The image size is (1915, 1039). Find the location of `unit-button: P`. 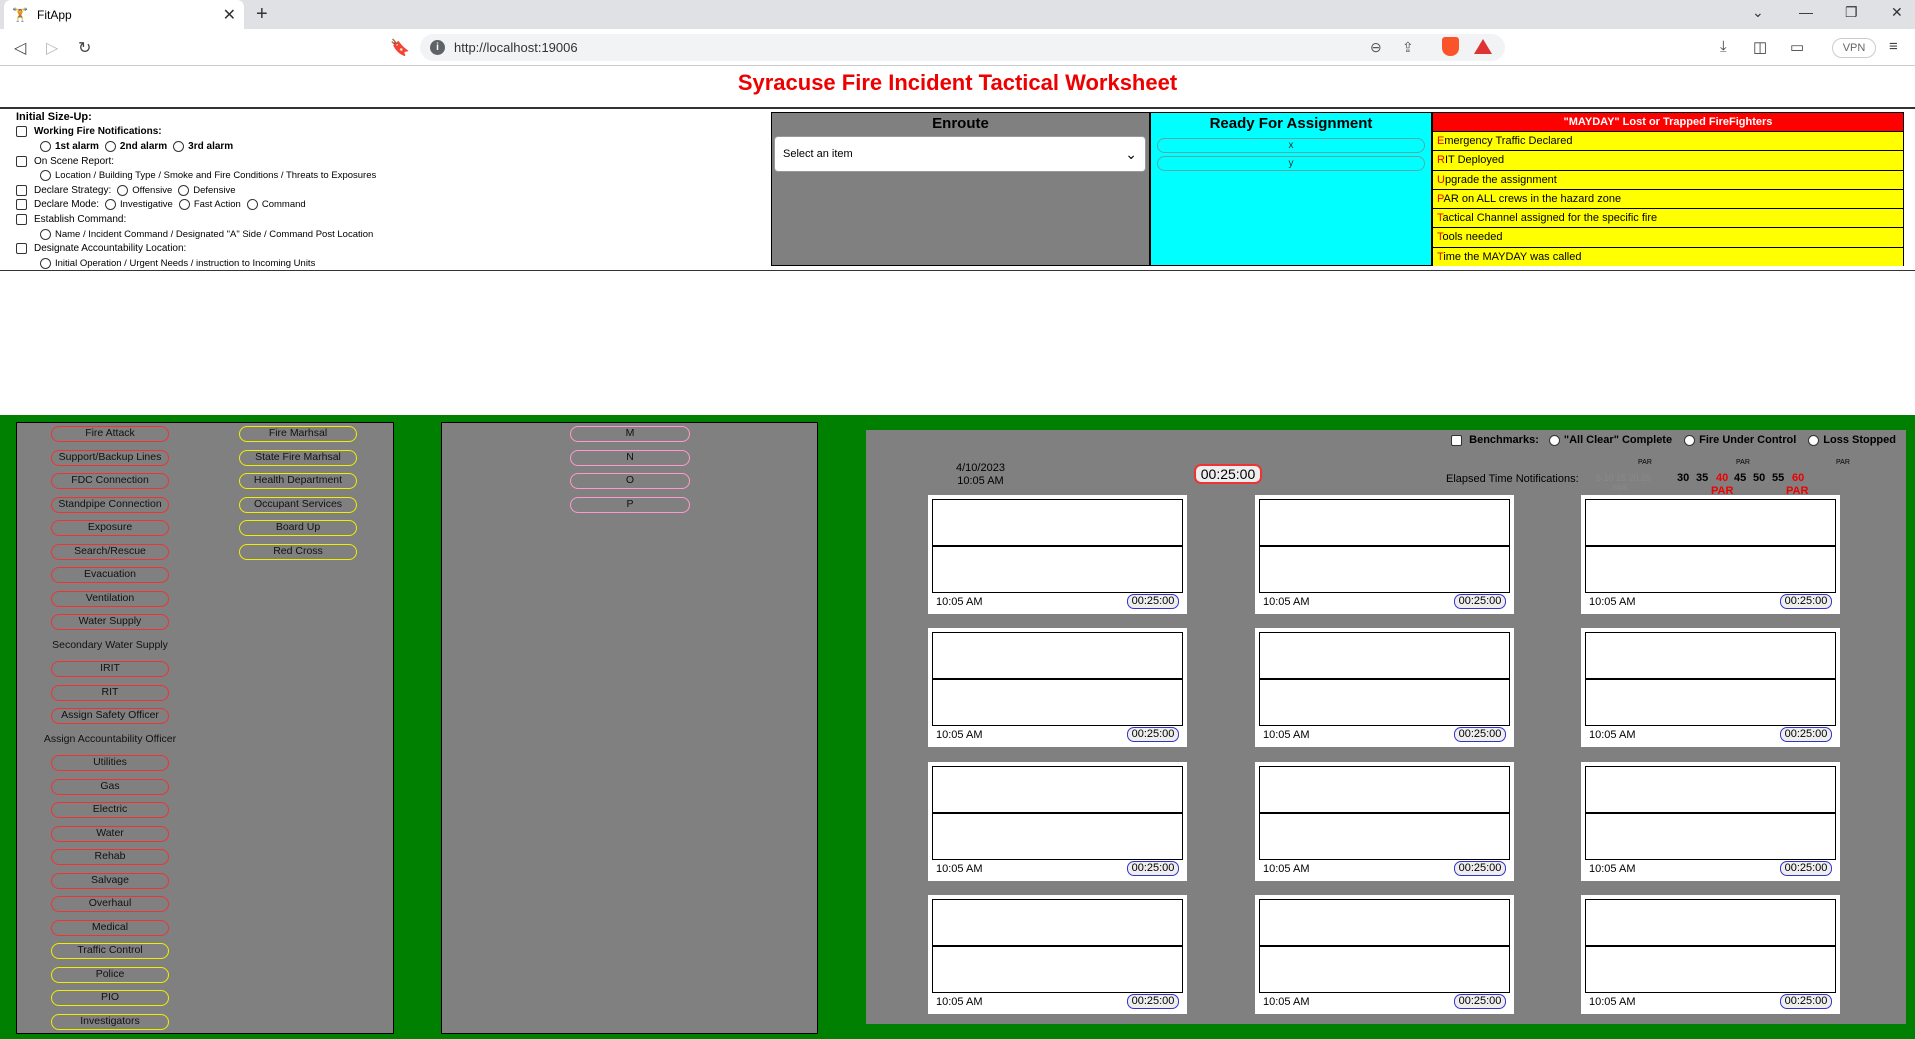

unit-button: P is located at coordinates (630, 504).